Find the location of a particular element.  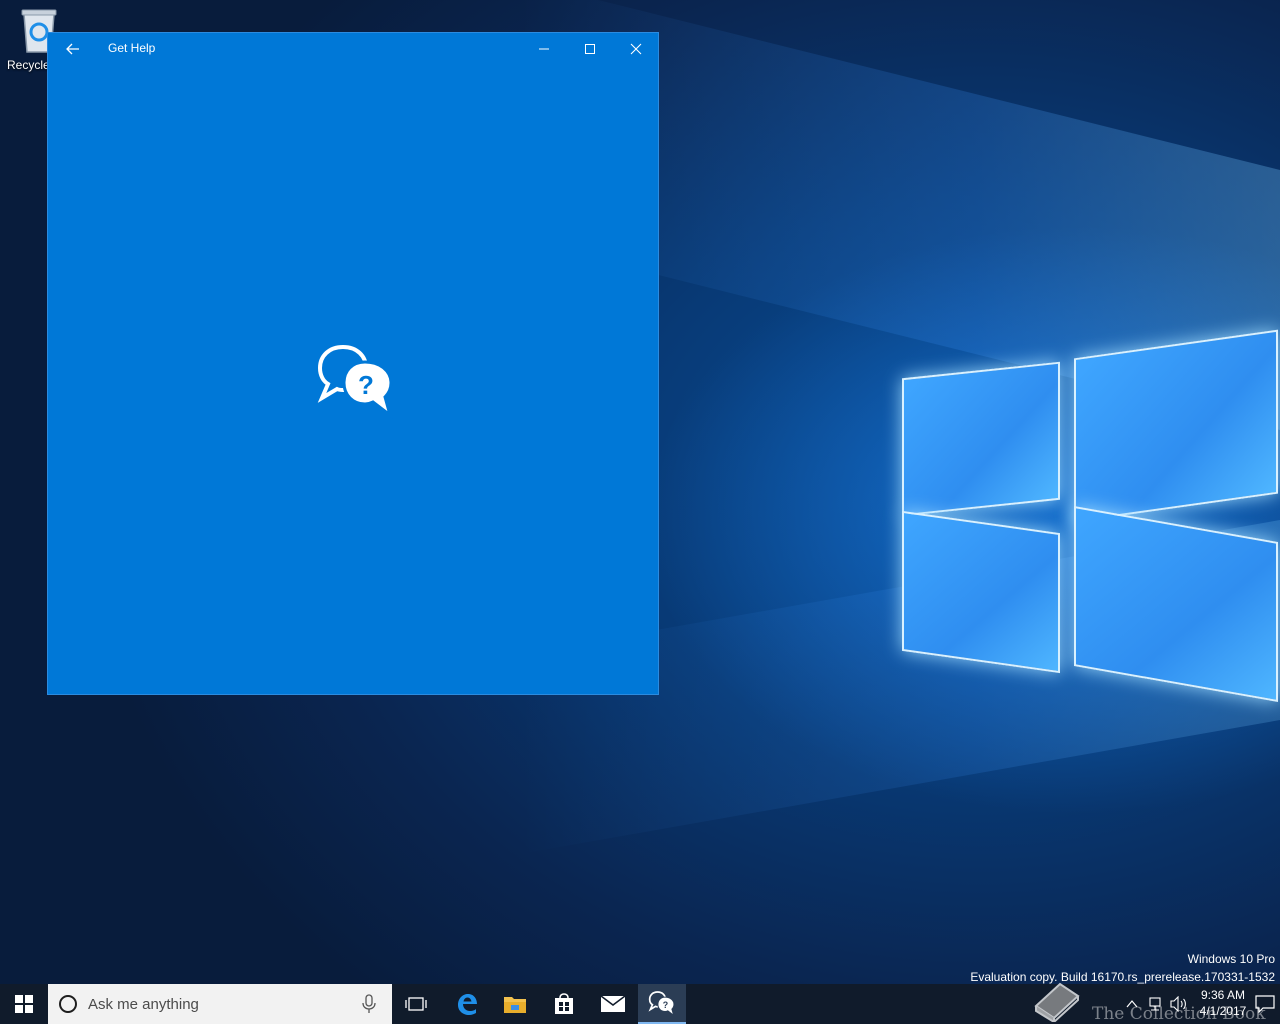

task-view-icon is located at coordinates (416, 1004).